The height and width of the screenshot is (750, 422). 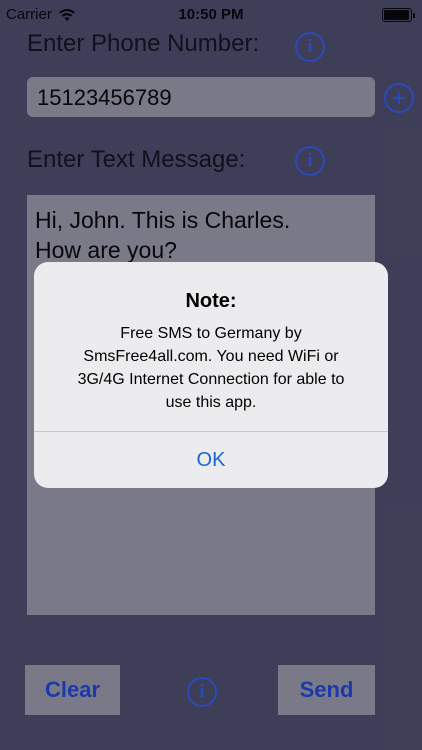 I want to click on alert-ok-button: OK, so click(x=211, y=460).